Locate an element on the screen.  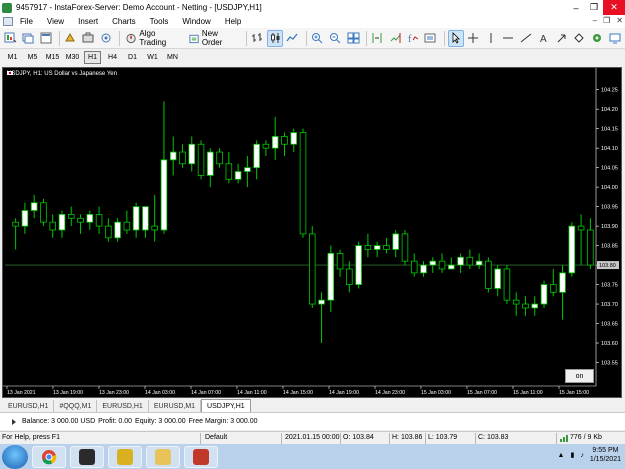
timeframe-m30: M30 is located at coordinates (72, 57).